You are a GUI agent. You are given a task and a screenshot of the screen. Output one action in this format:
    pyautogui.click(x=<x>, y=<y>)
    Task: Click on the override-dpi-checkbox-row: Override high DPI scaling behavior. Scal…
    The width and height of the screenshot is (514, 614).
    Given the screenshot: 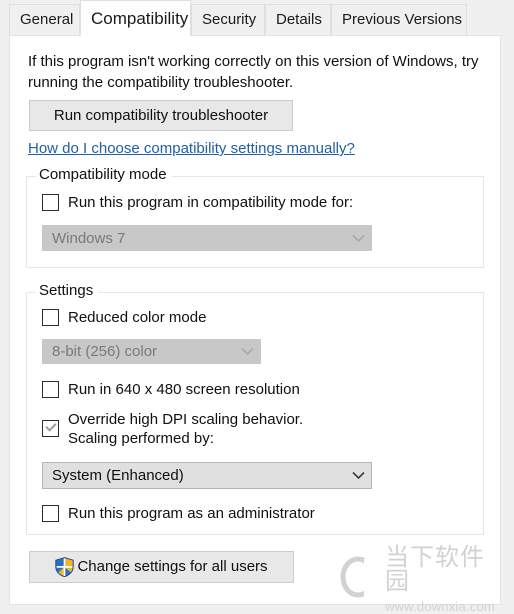 What is the action you would take?
    pyautogui.click(x=172, y=429)
    